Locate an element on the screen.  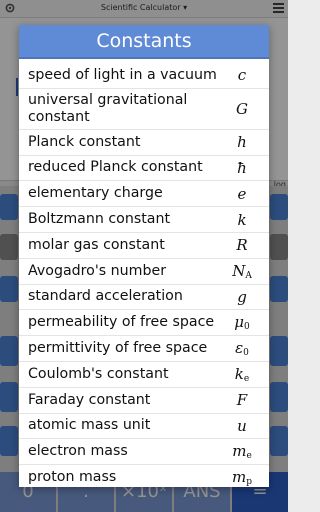
symbol-base: e is located at coordinates (242, 193).